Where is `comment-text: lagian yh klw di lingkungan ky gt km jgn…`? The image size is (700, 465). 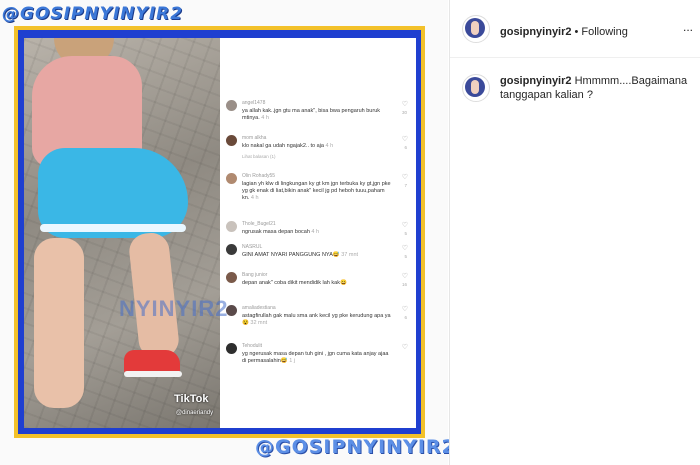
comment-text: lagian yh klw di lingkungan ky gt km jgn… is located at coordinates (317, 191).